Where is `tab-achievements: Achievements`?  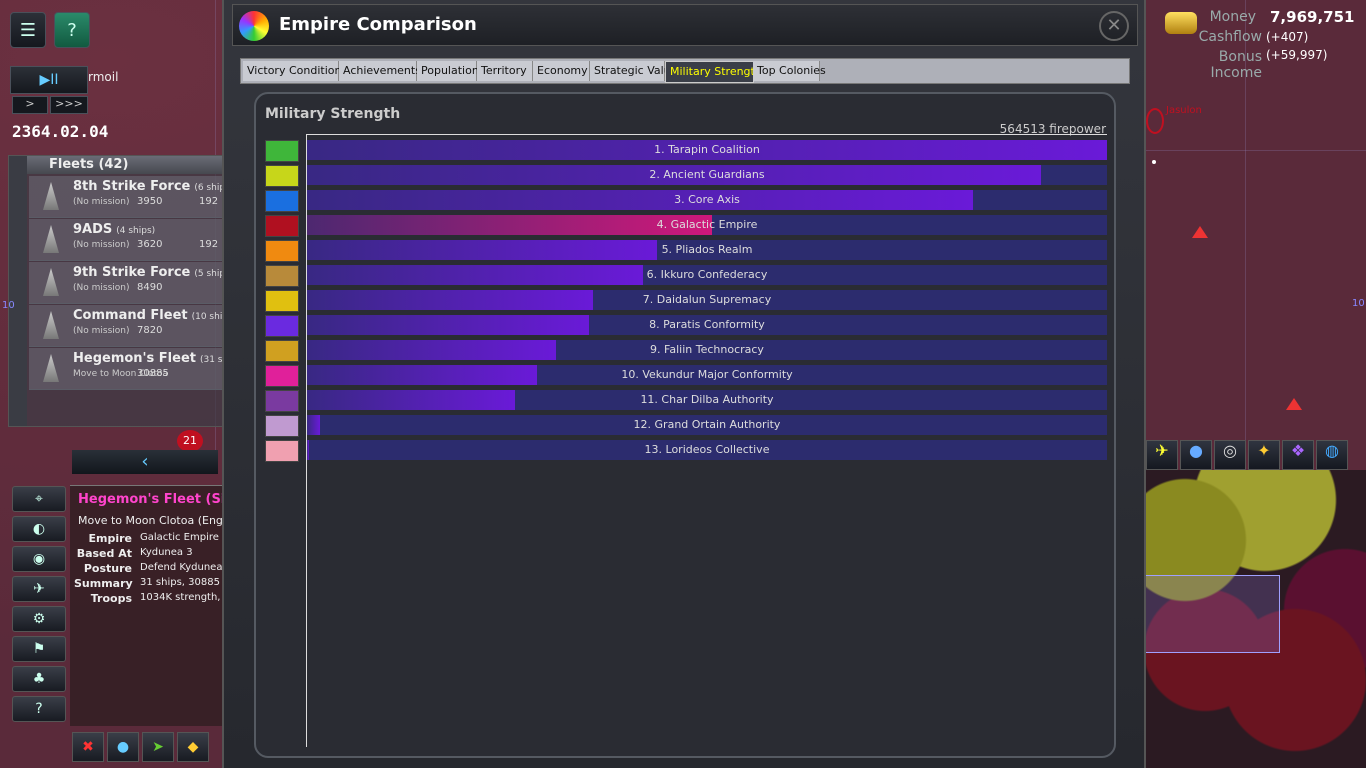
tab-achievements: Achievements is located at coordinates (380, 71).